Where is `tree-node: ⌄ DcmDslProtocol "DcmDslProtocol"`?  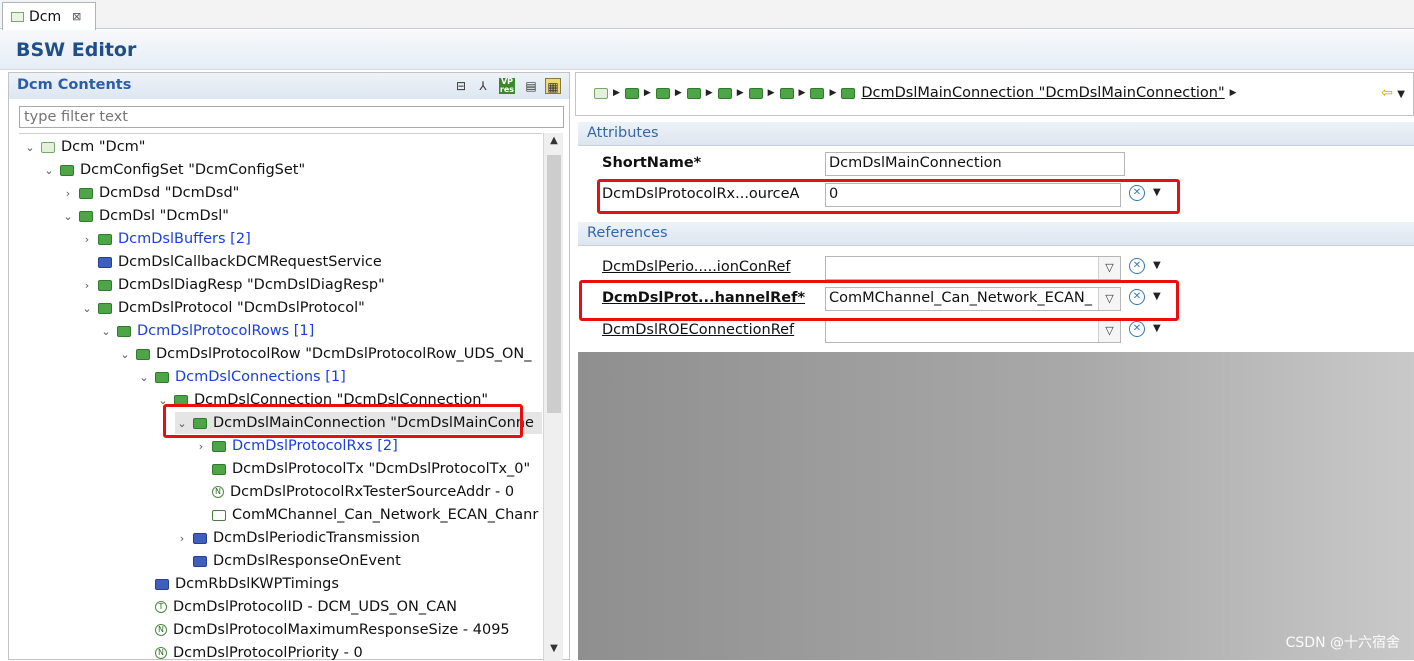
tree-node: ⌄ DcmDslProtocol "DcmDslProtocol" is located at coordinates (222, 308).